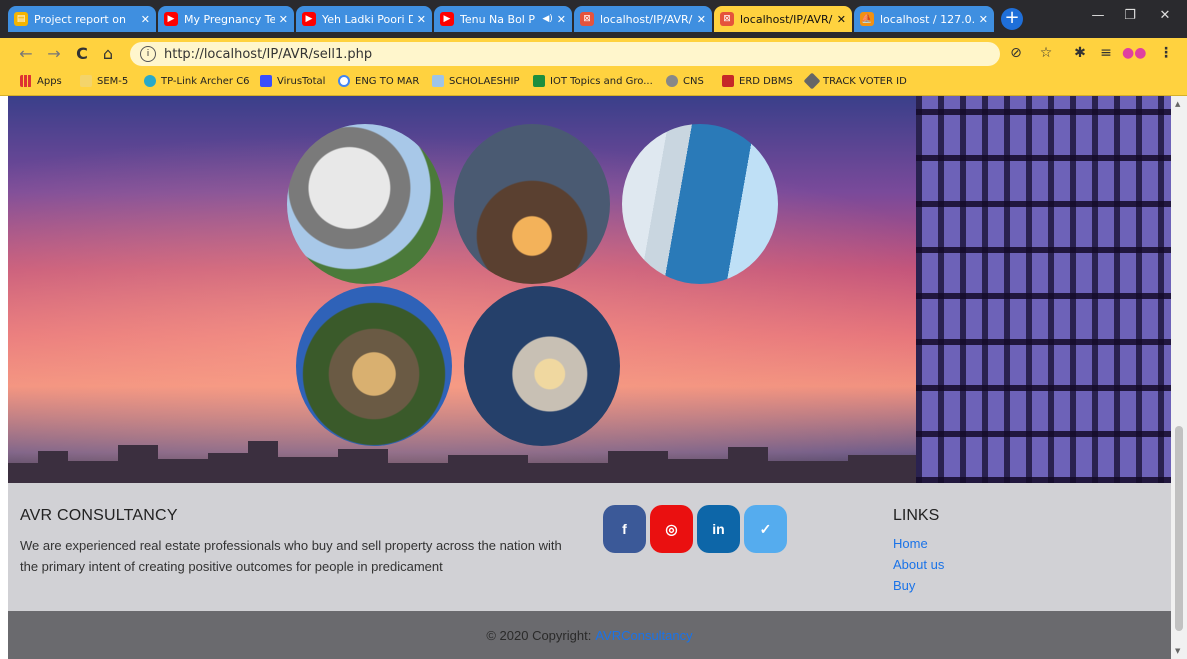 This screenshot has height=659, width=1187. Describe the element at coordinates (82, 53) in the screenshot. I see `reload-icon: C` at that location.